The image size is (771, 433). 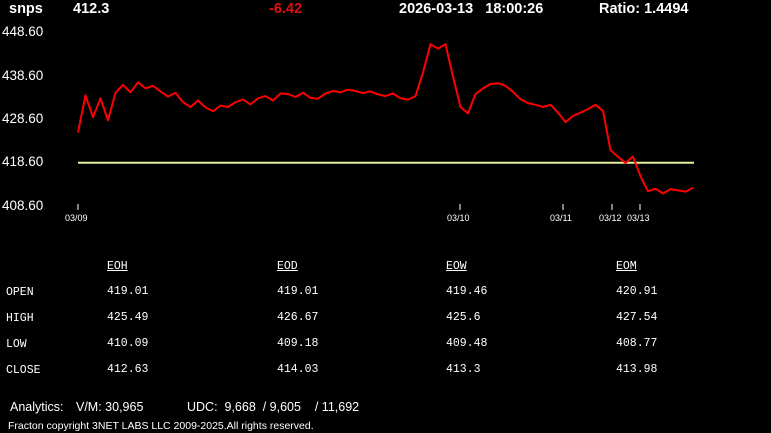 I want to click on x-tick-label: 03/12, so click(x=610, y=218).